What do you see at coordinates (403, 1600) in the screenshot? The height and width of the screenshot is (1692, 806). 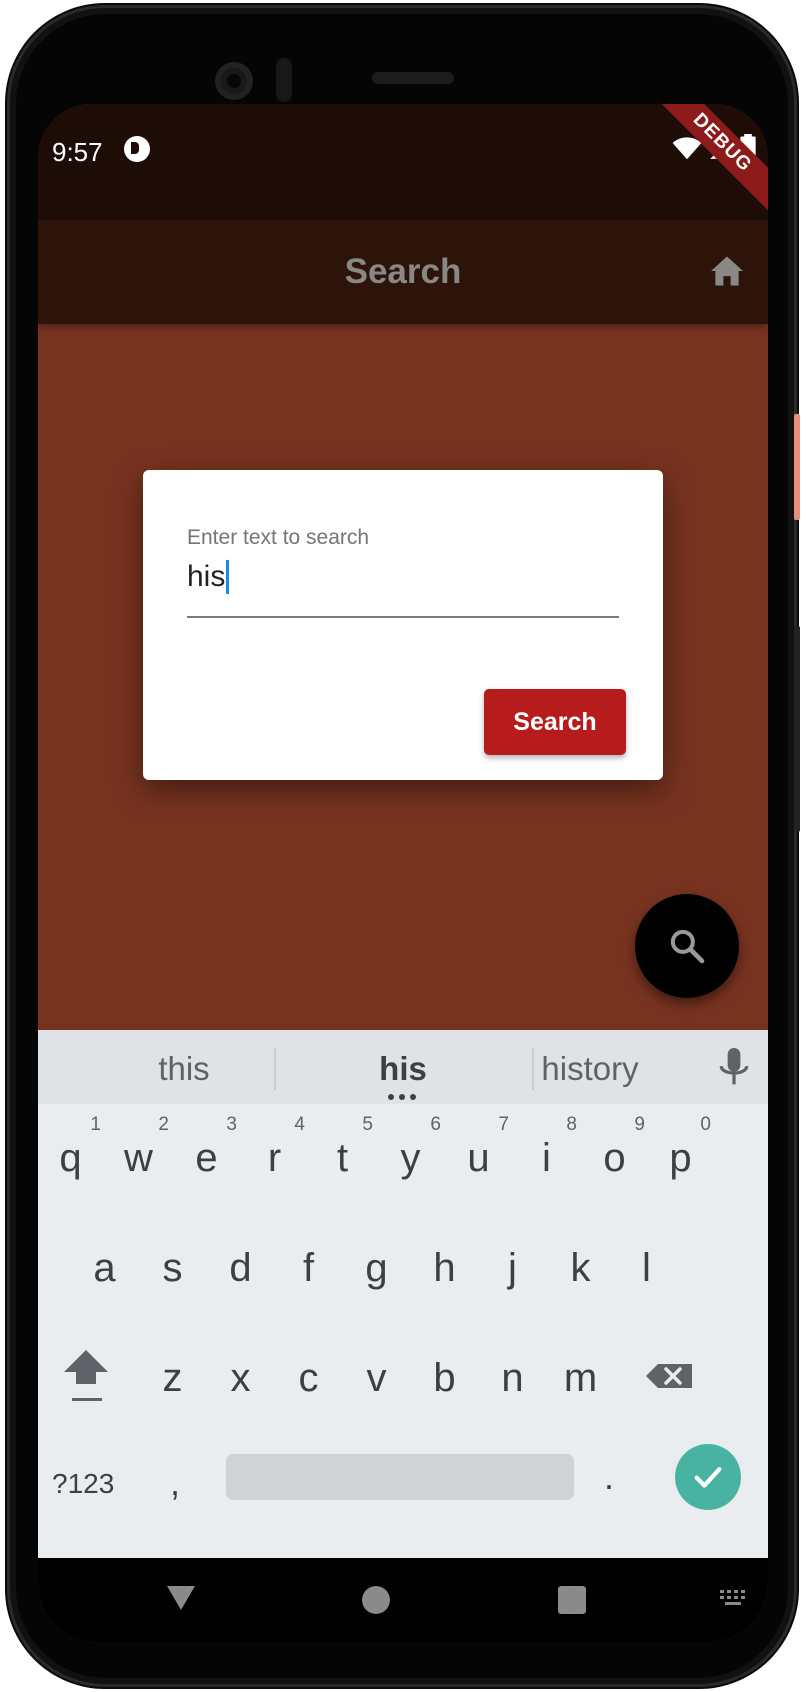 I see `navigation-bar` at bounding box center [403, 1600].